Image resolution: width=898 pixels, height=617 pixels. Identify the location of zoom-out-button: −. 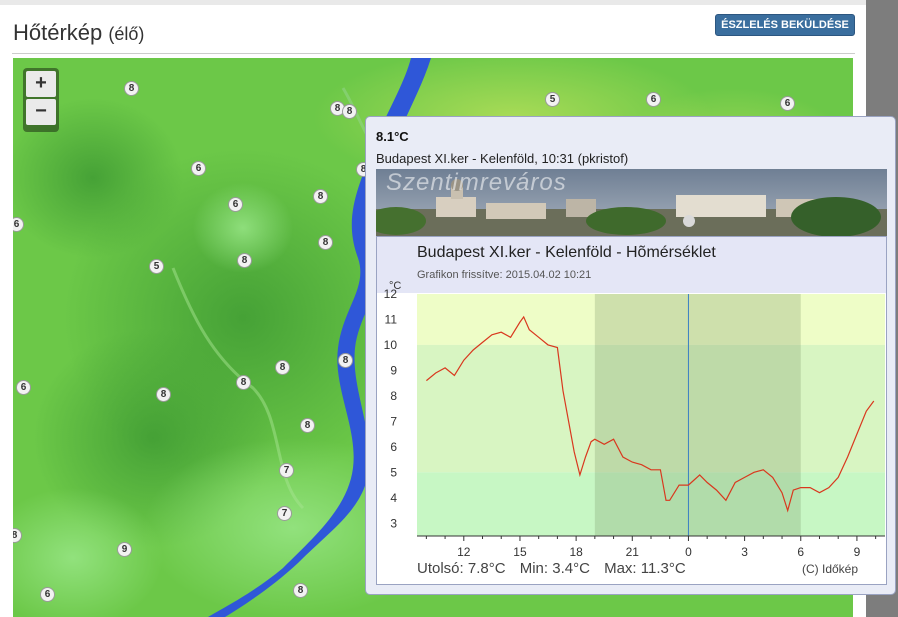
(41, 112).